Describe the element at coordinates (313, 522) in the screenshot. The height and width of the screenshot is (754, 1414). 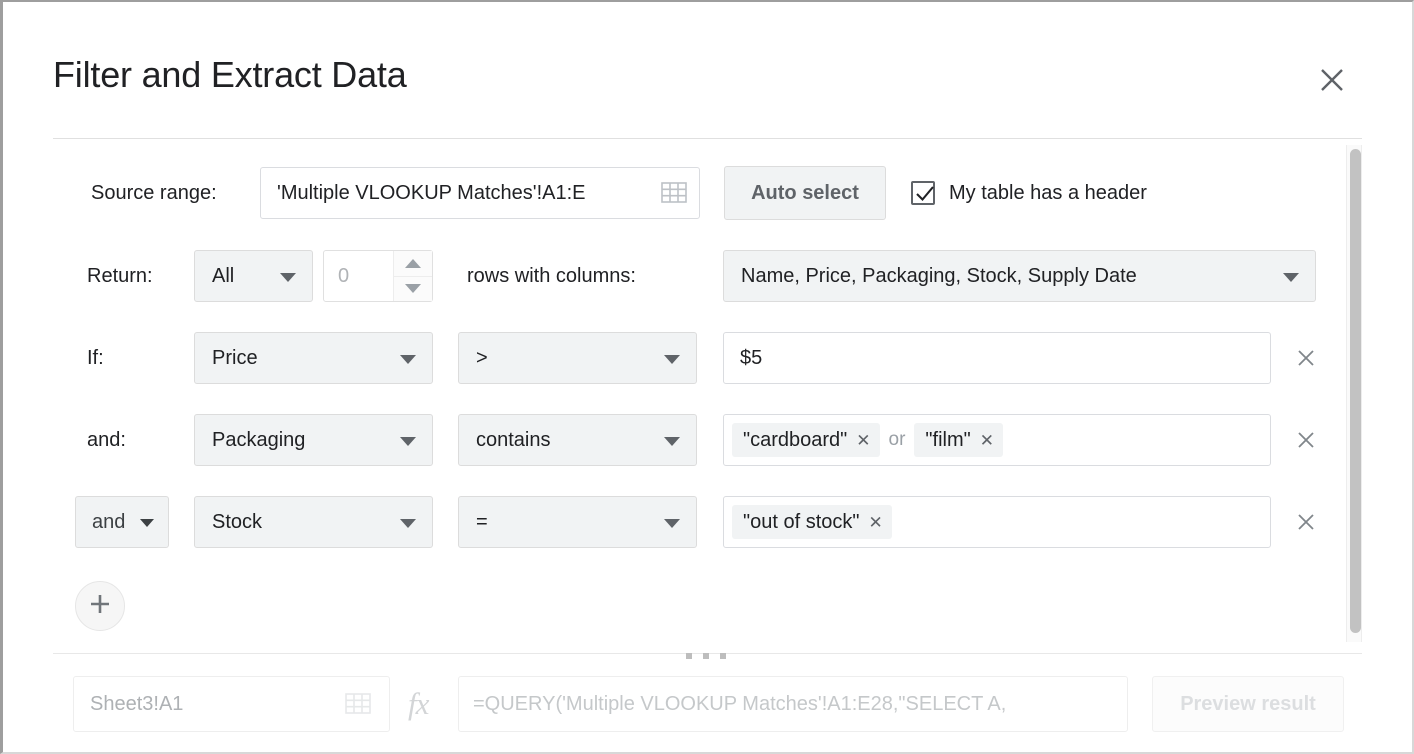
I see `condition-field-select: Stock` at that location.